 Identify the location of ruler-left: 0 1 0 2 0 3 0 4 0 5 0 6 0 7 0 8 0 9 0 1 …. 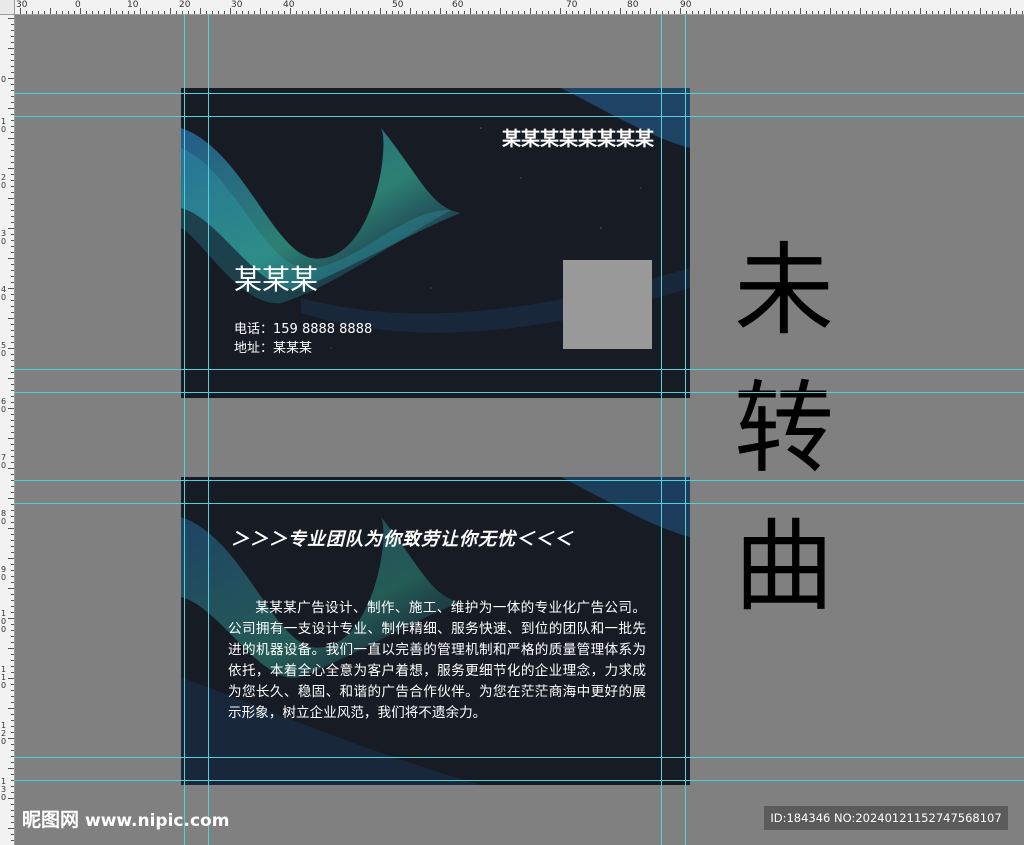
(7, 429).